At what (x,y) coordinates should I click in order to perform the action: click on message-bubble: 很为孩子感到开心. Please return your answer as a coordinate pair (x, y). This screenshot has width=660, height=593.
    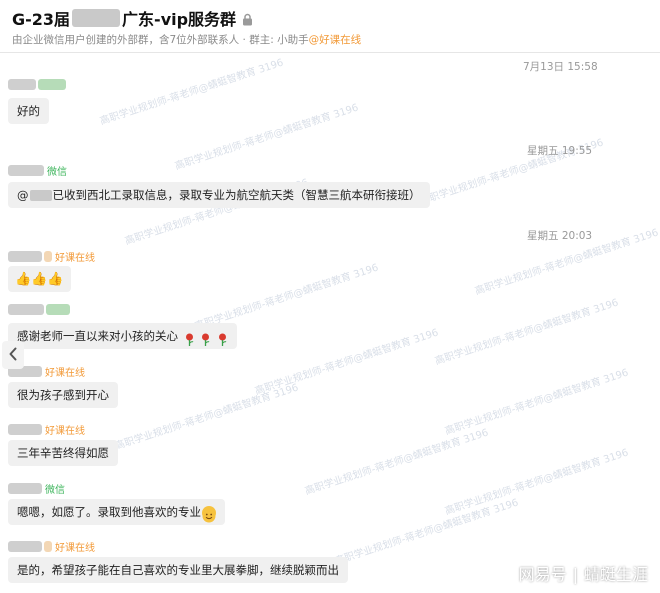
    Looking at the image, I should click on (63, 395).